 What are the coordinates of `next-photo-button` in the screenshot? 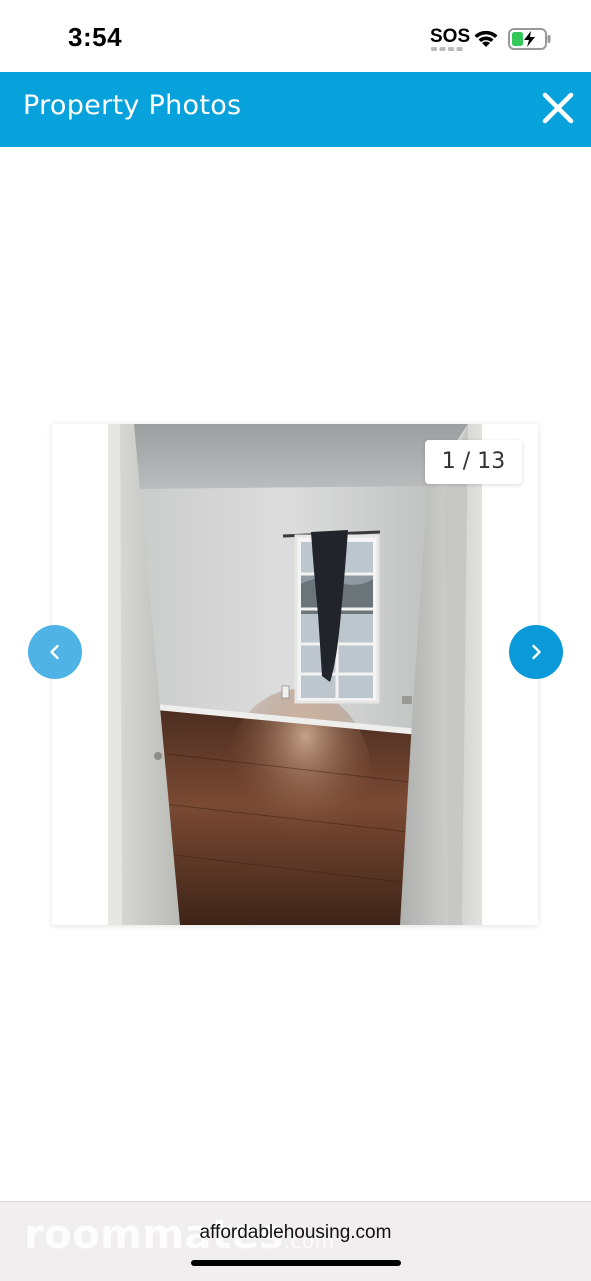 It's located at (536, 652).